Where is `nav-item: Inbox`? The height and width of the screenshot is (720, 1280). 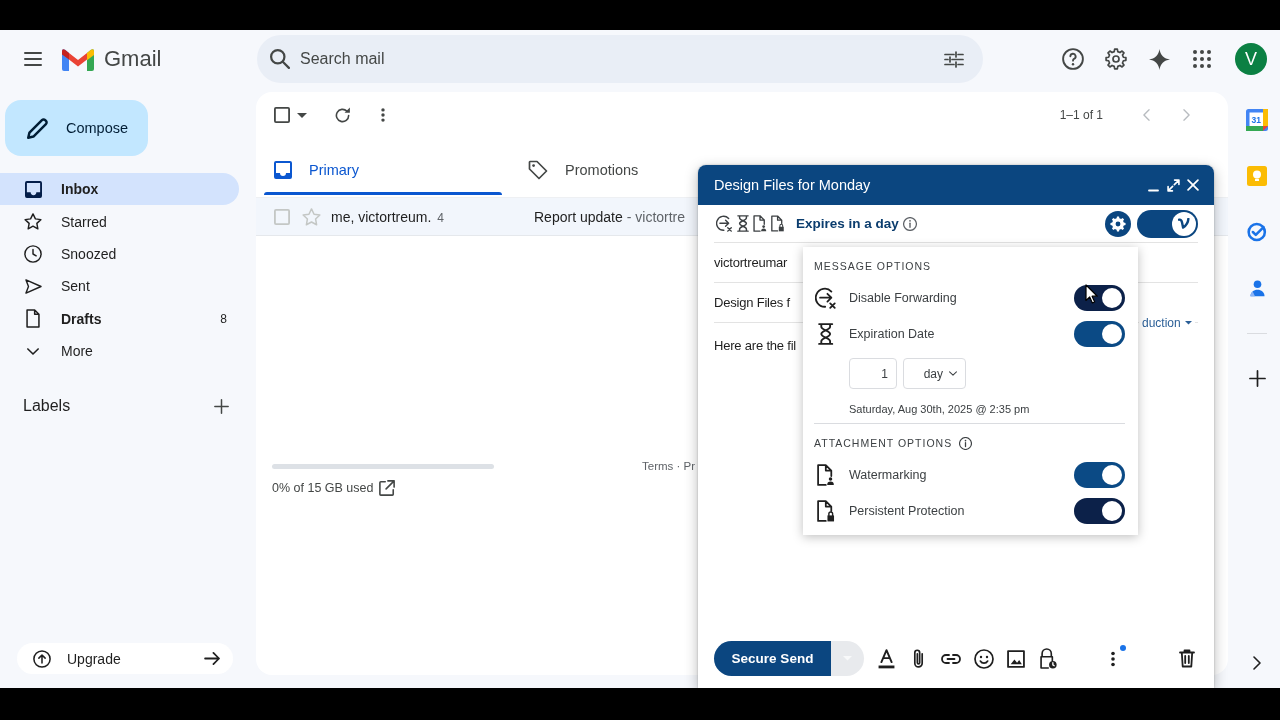
nav-item: Inbox is located at coordinates (119, 189).